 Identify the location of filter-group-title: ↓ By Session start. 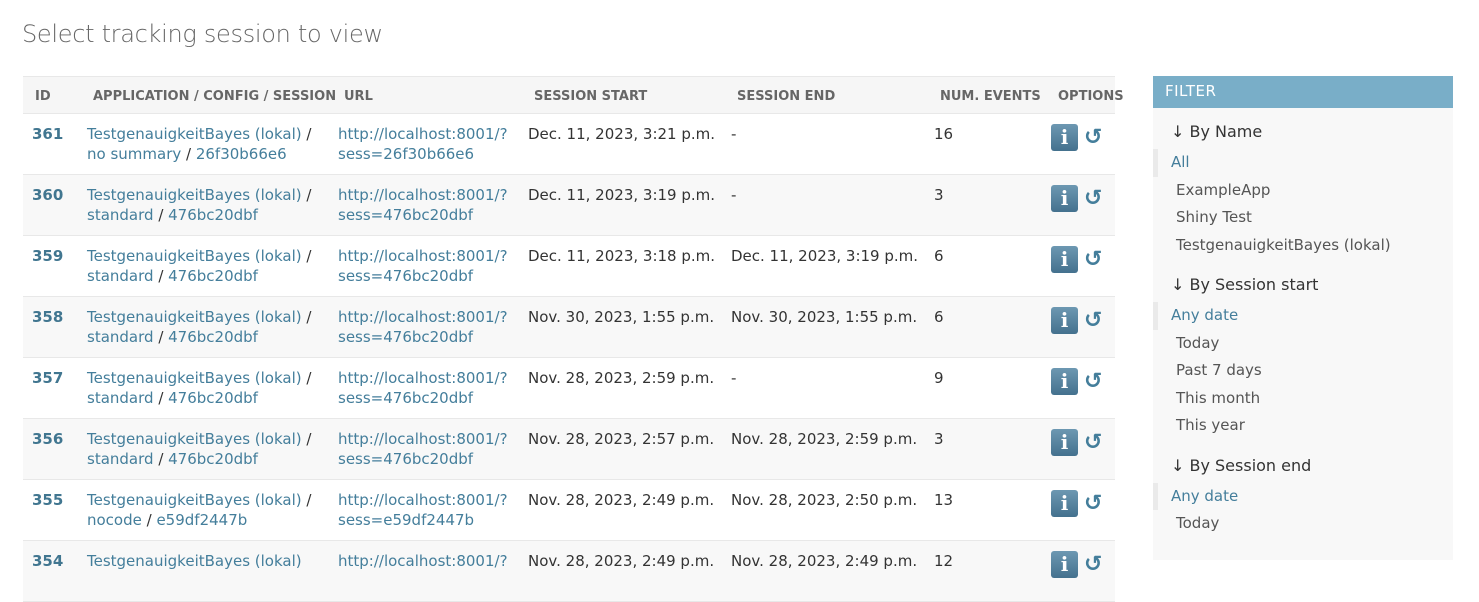
(1303, 284).